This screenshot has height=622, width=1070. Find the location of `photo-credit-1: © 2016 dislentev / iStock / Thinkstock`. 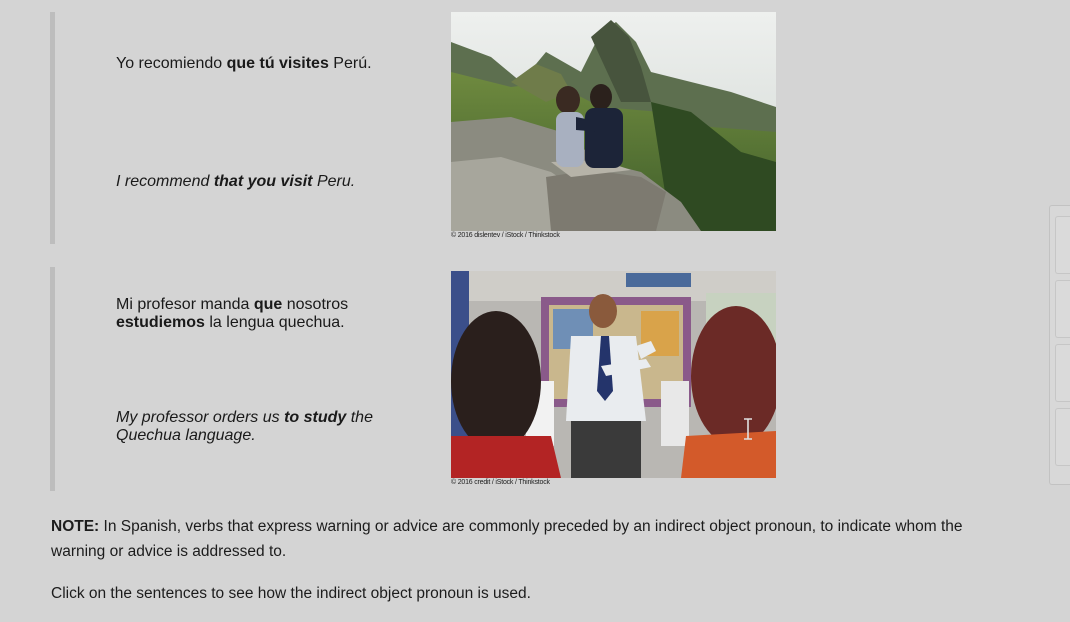

photo-credit-1: © 2016 dislentev / iStock / Thinkstock is located at coordinates (505, 235).